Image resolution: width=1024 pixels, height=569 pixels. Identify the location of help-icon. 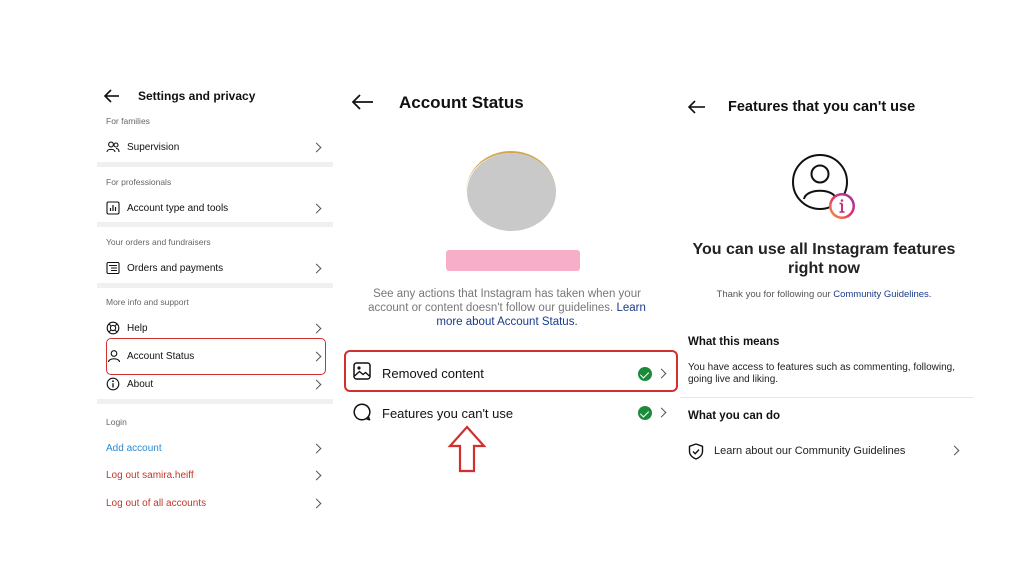
(113, 328).